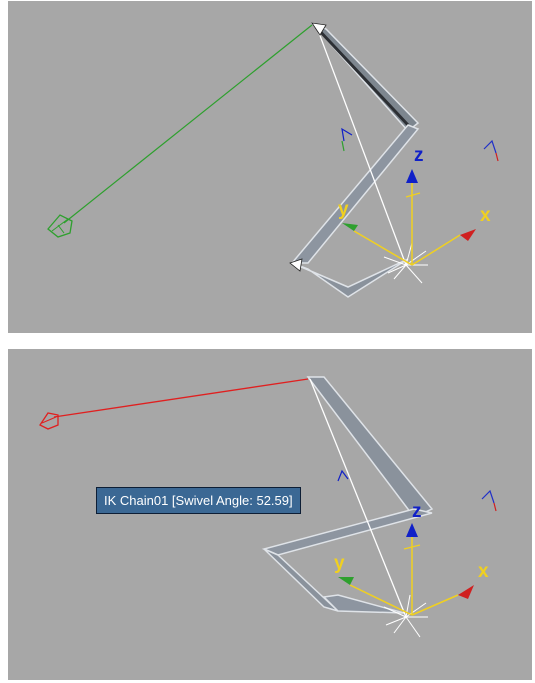 The width and height of the screenshot is (535, 683). Describe the element at coordinates (198, 500) in the screenshot. I see `swivel-angle-tooltip: IK Chain01 [Swivel Angle: 52.59]` at that location.